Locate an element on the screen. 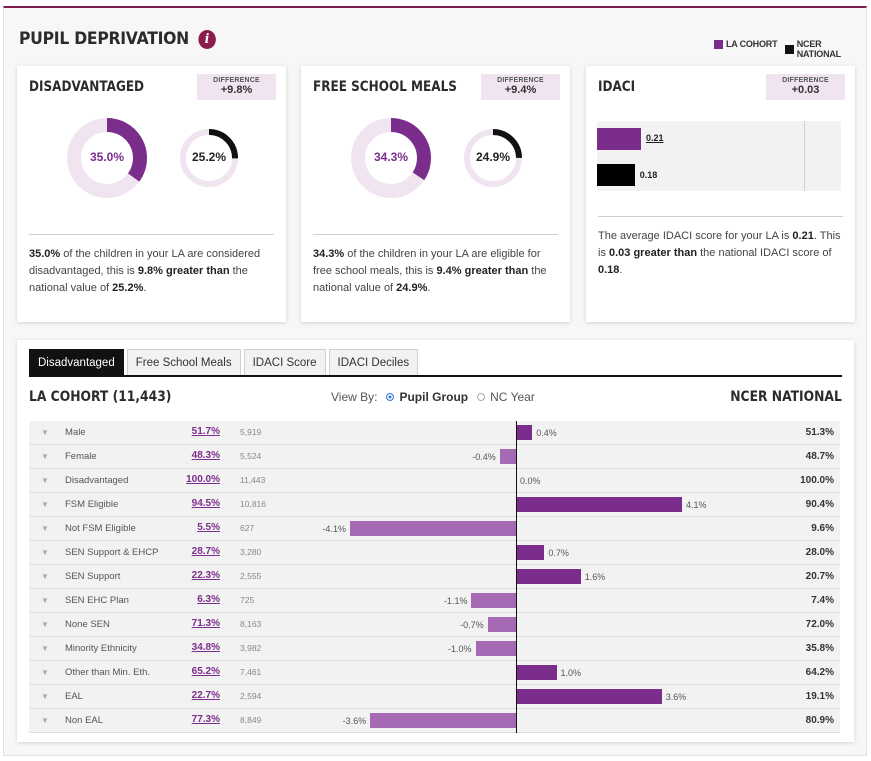 The height and width of the screenshot is (761, 871). national-donut-value: 24.9% is located at coordinates (493, 157).